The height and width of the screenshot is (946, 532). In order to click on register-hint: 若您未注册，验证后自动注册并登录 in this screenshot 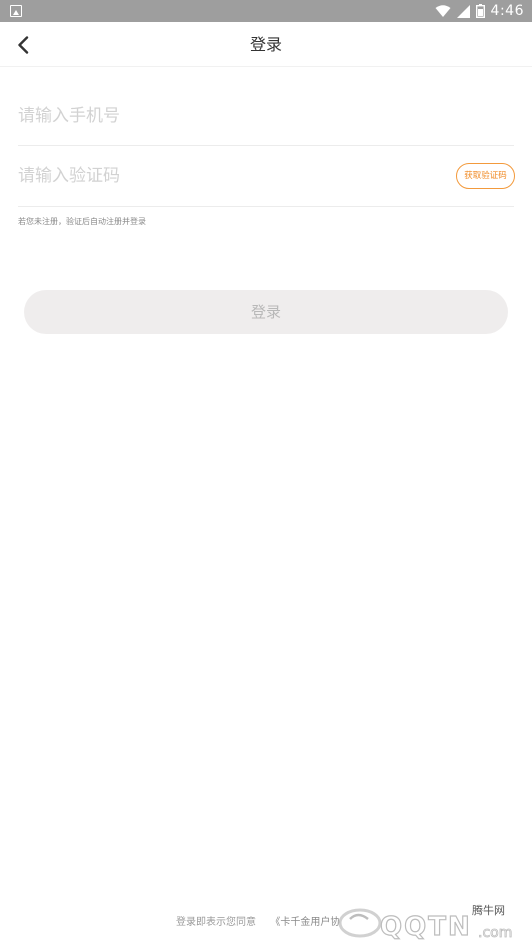, I will do `click(82, 221)`.